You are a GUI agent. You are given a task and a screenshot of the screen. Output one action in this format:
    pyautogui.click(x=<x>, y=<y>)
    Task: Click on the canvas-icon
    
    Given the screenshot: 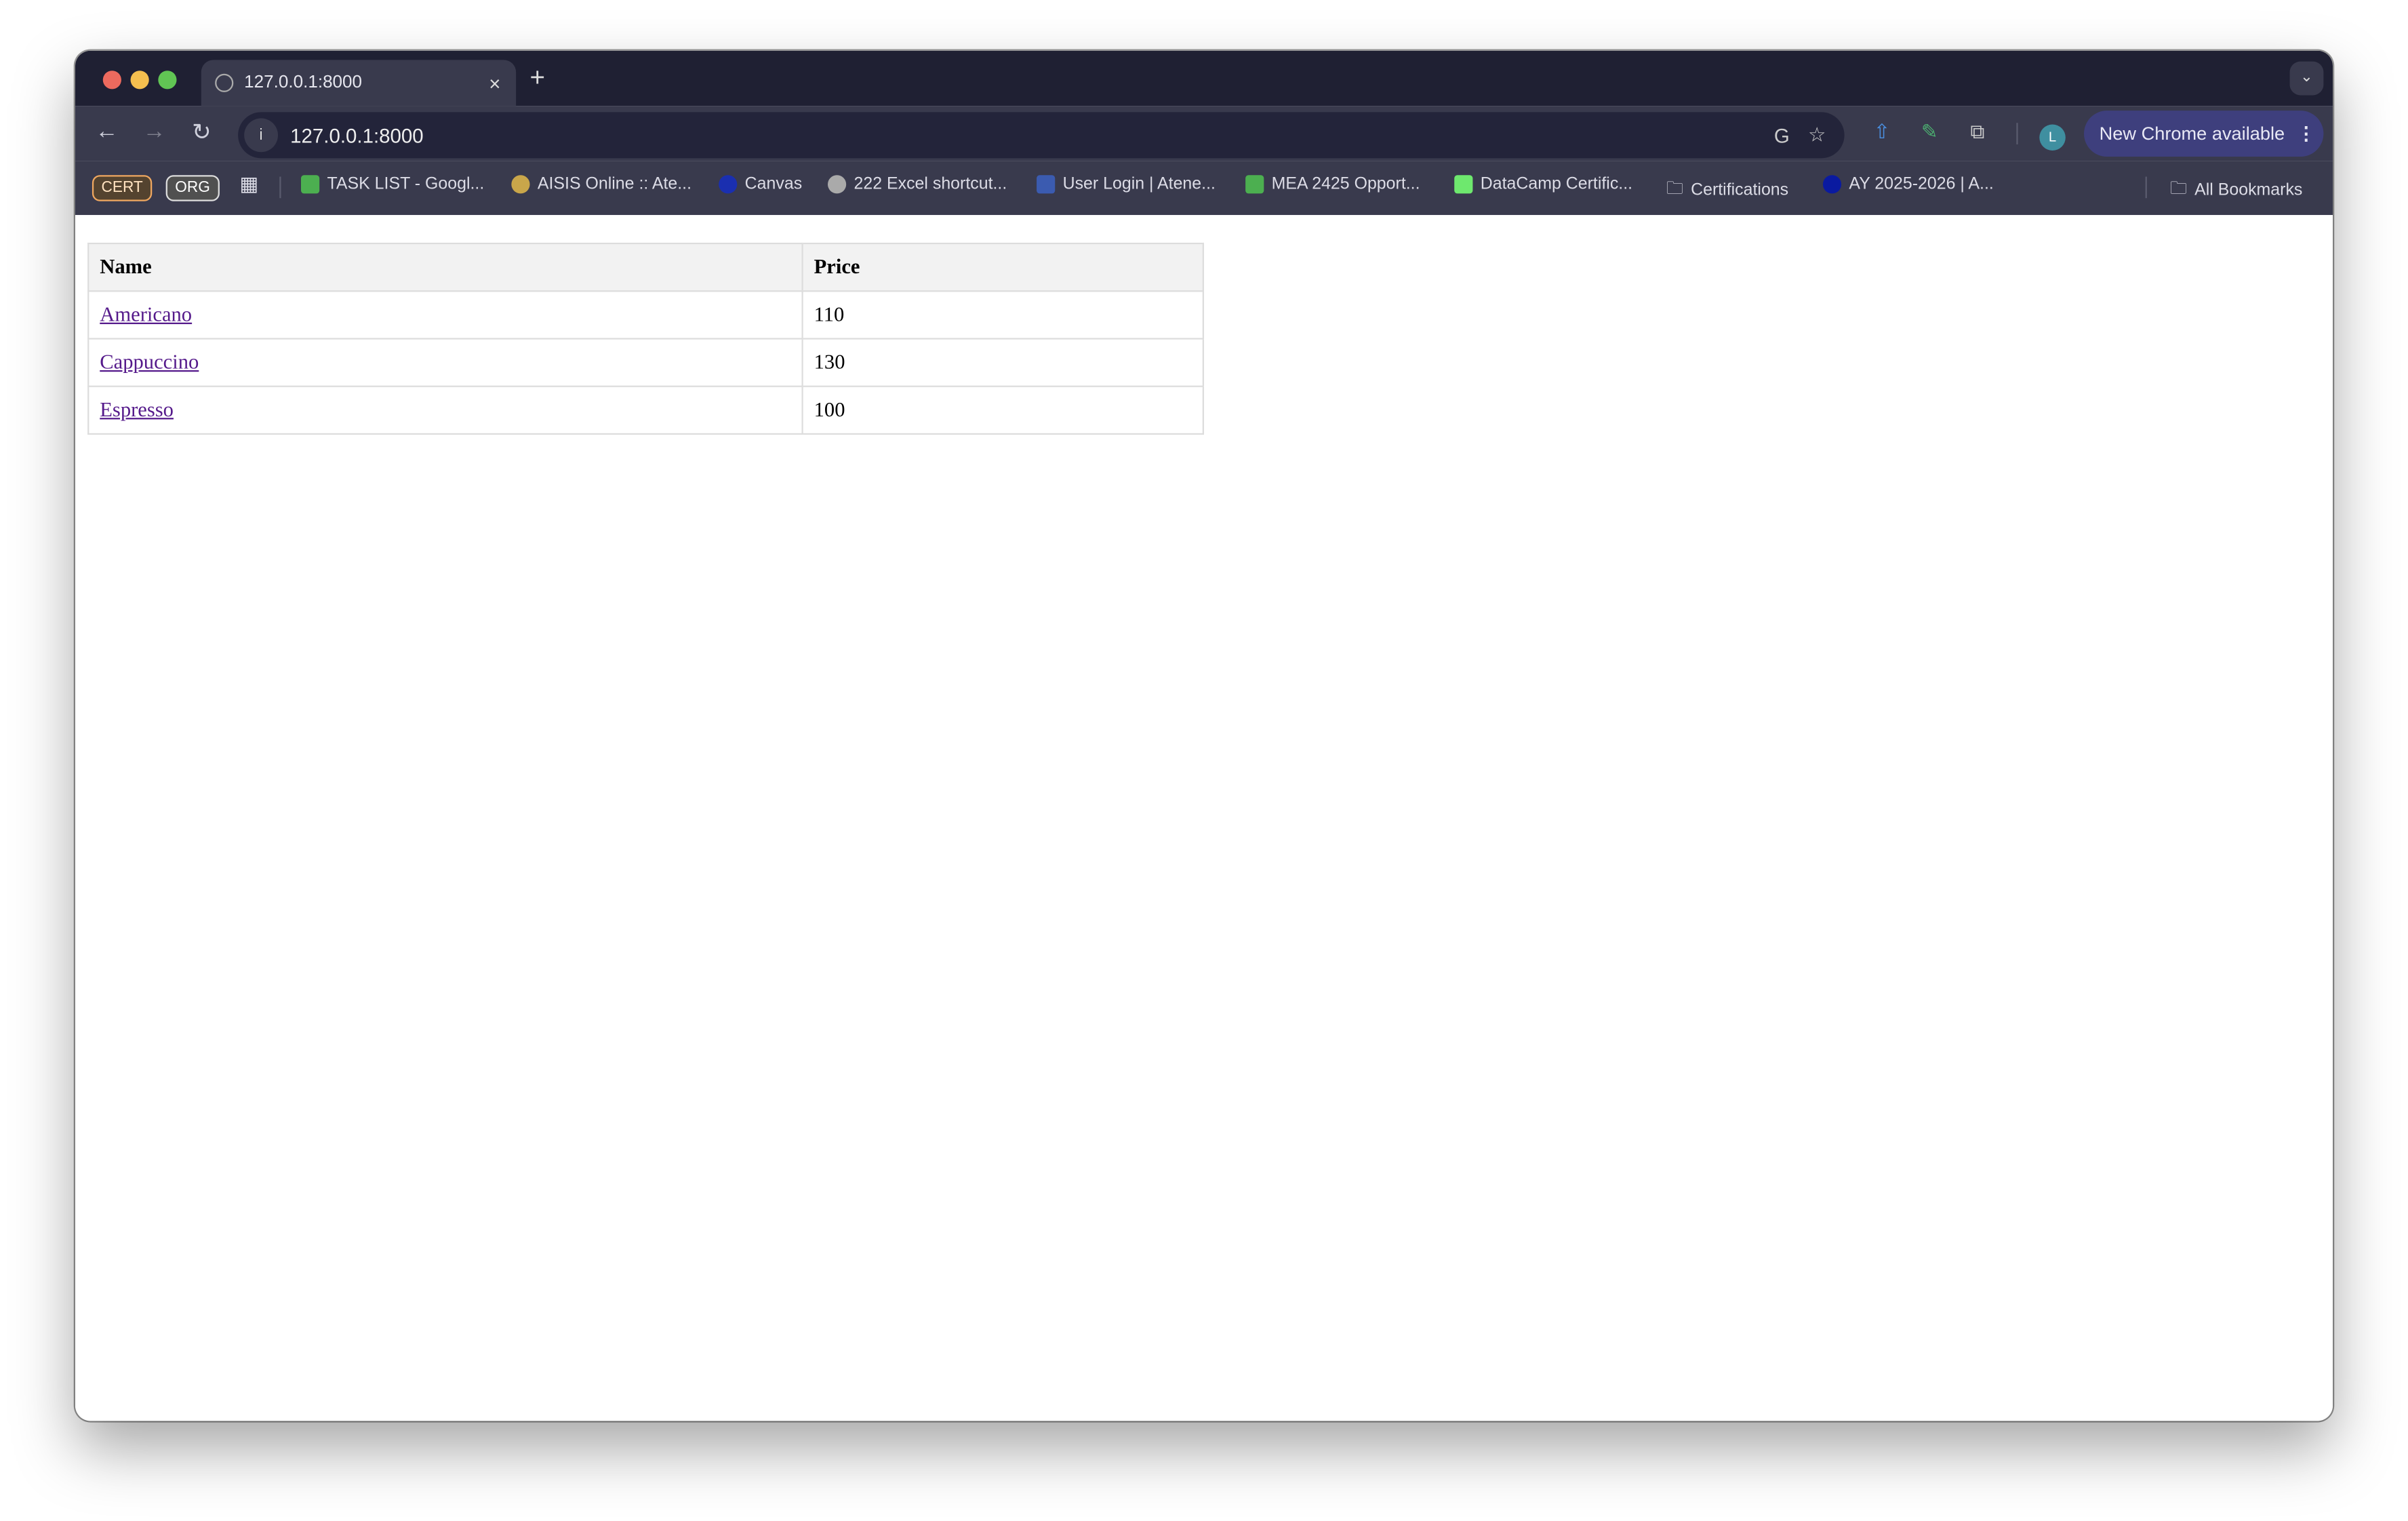 What is the action you would take?
    pyautogui.click(x=728, y=184)
    